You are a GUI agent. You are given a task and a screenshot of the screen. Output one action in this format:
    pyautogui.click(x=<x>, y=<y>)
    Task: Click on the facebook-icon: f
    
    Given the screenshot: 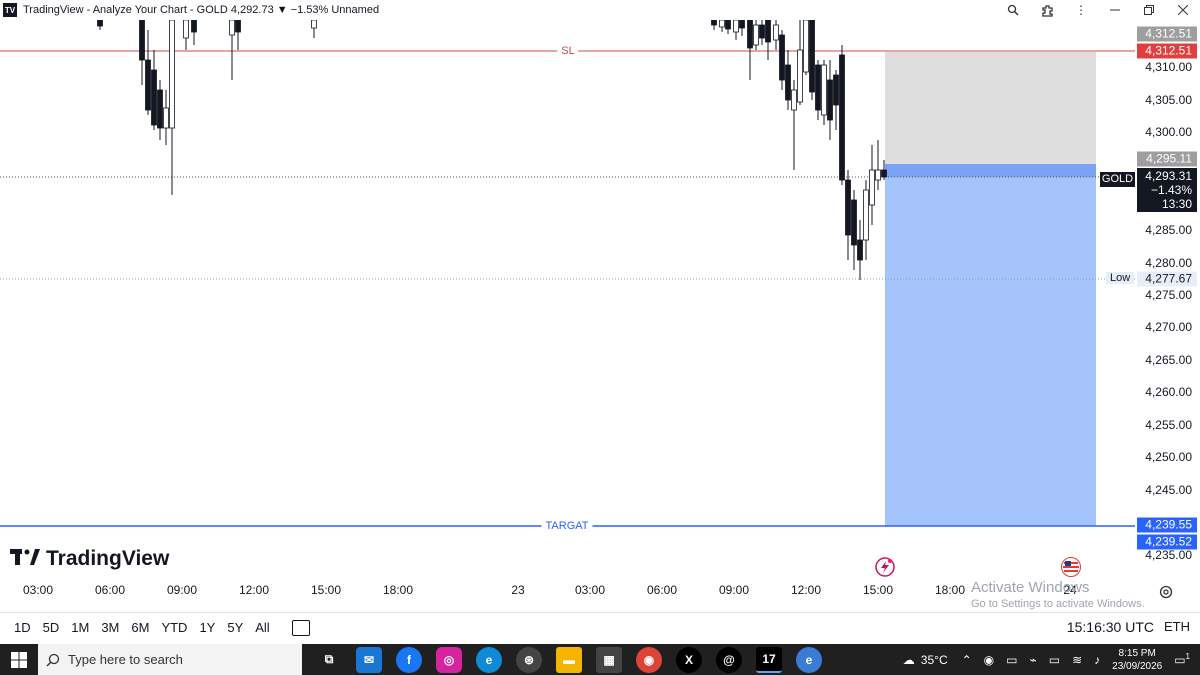 What is the action you would take?
    pyautogui.click(x=409, y=659)
    